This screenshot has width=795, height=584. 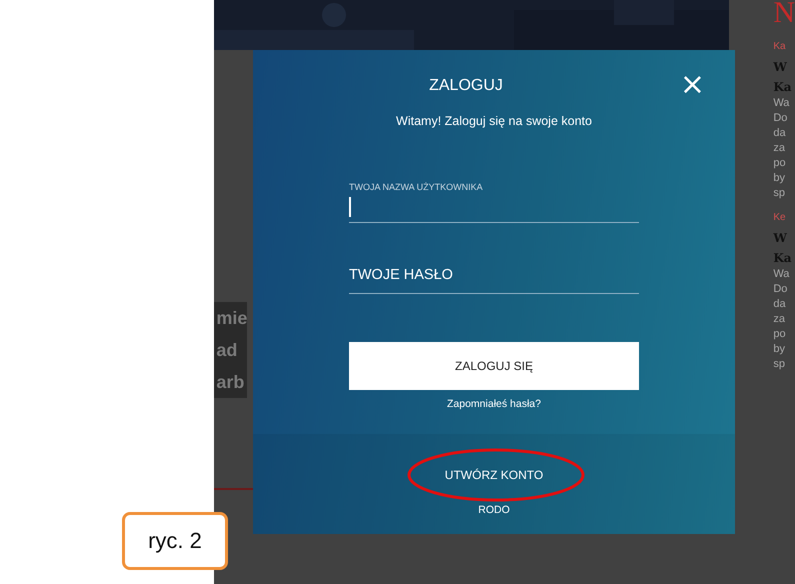 What do you see at coordinates (175, 541) in the screenshot?
I see `figure-label: ryc. 2` at bounding box center [175, 541].